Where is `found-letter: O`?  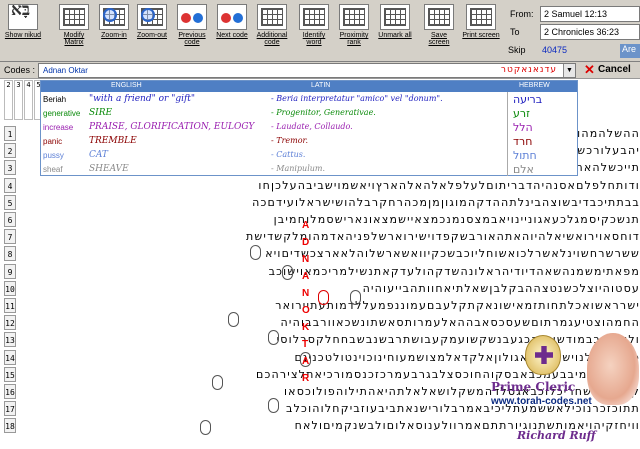
found-letter: O is located at coordinates (306, 310).